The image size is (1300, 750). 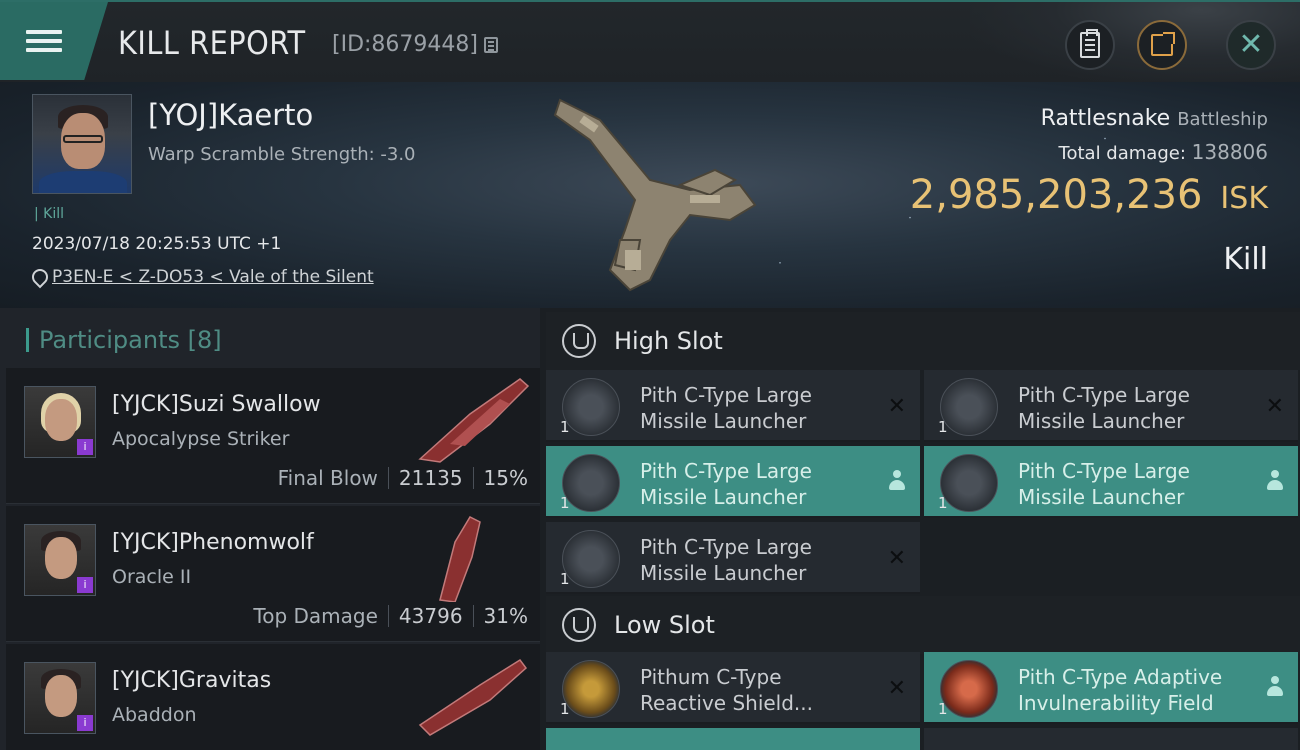 What do you see at coordinates (157, 244) in the screenshot?
I see `kill-datetime: 2023/07/18 20:25:53 UTC +1` at bounding box center [157, 244].